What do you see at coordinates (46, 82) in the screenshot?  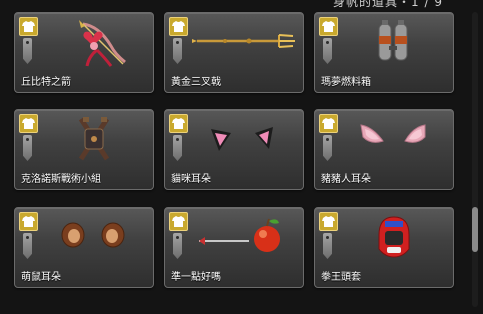 I see `item-label: 丘比特之箭` at bounding box center [46, 82].